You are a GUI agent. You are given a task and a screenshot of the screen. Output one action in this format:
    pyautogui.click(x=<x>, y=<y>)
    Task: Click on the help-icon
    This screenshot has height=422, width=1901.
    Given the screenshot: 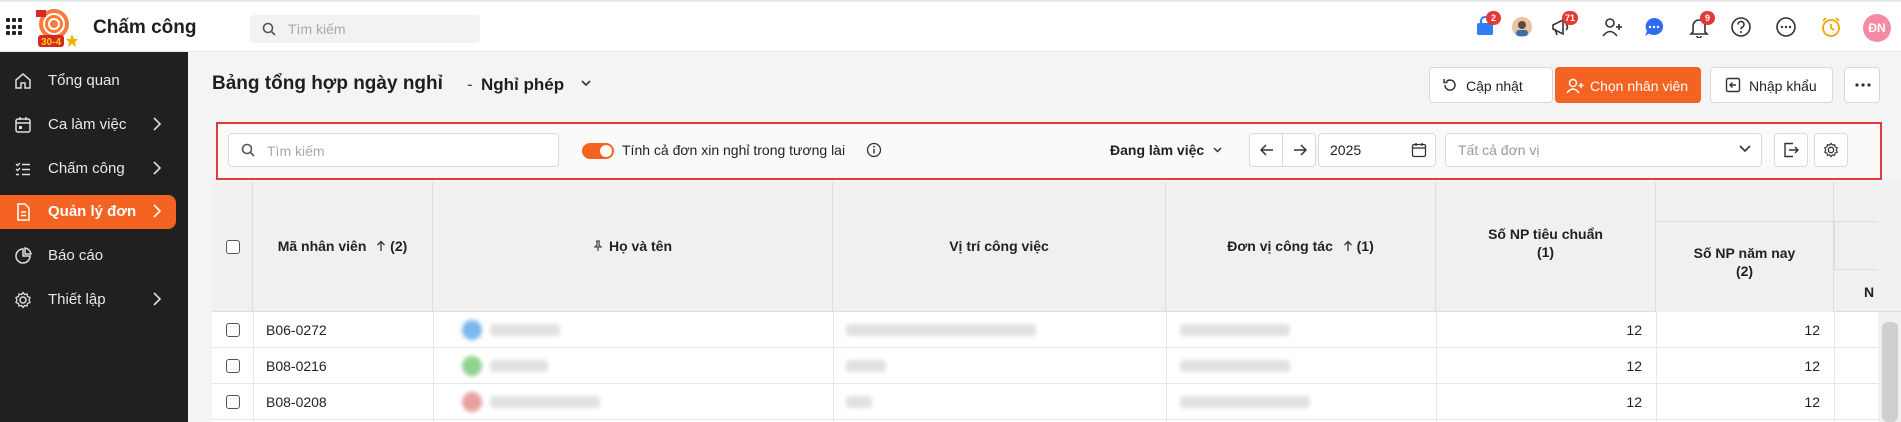 What is the action you would take?
    pyautogui.click(x=1741, y=27)
    